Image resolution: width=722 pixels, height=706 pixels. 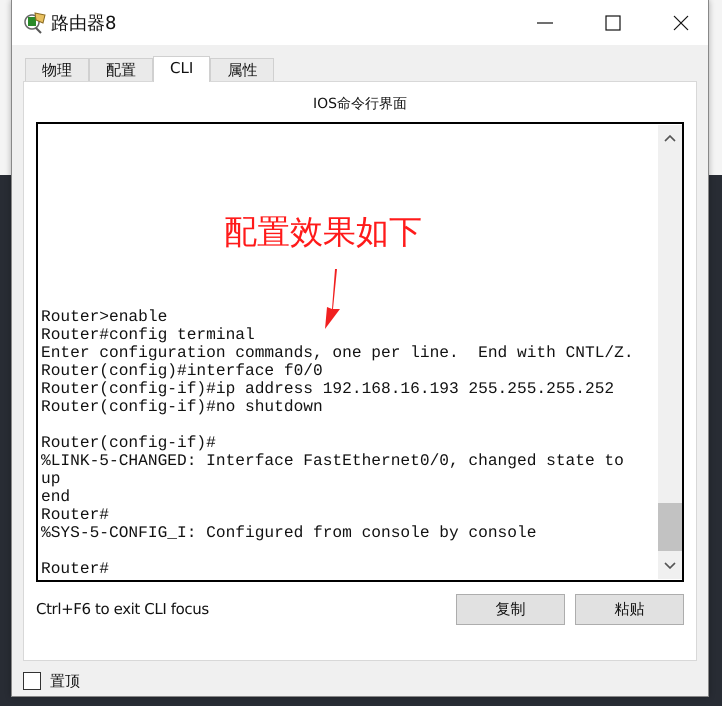 I want to click on scroll-up-icon, so click(x=670, y=138).